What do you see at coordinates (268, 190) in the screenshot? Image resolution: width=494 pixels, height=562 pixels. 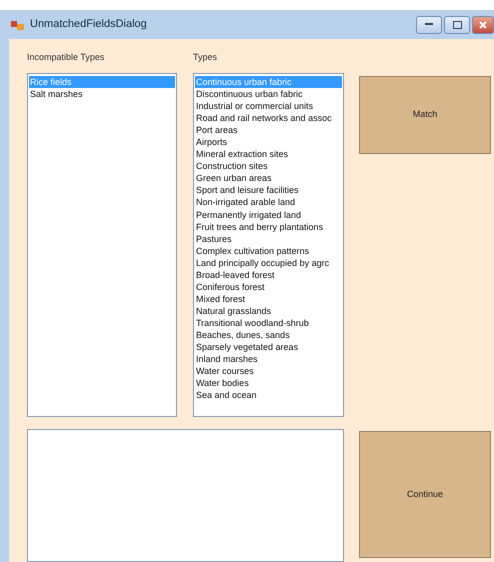 I see `list-item: Sport and leisure facilities` at bounding box center [268, 190].